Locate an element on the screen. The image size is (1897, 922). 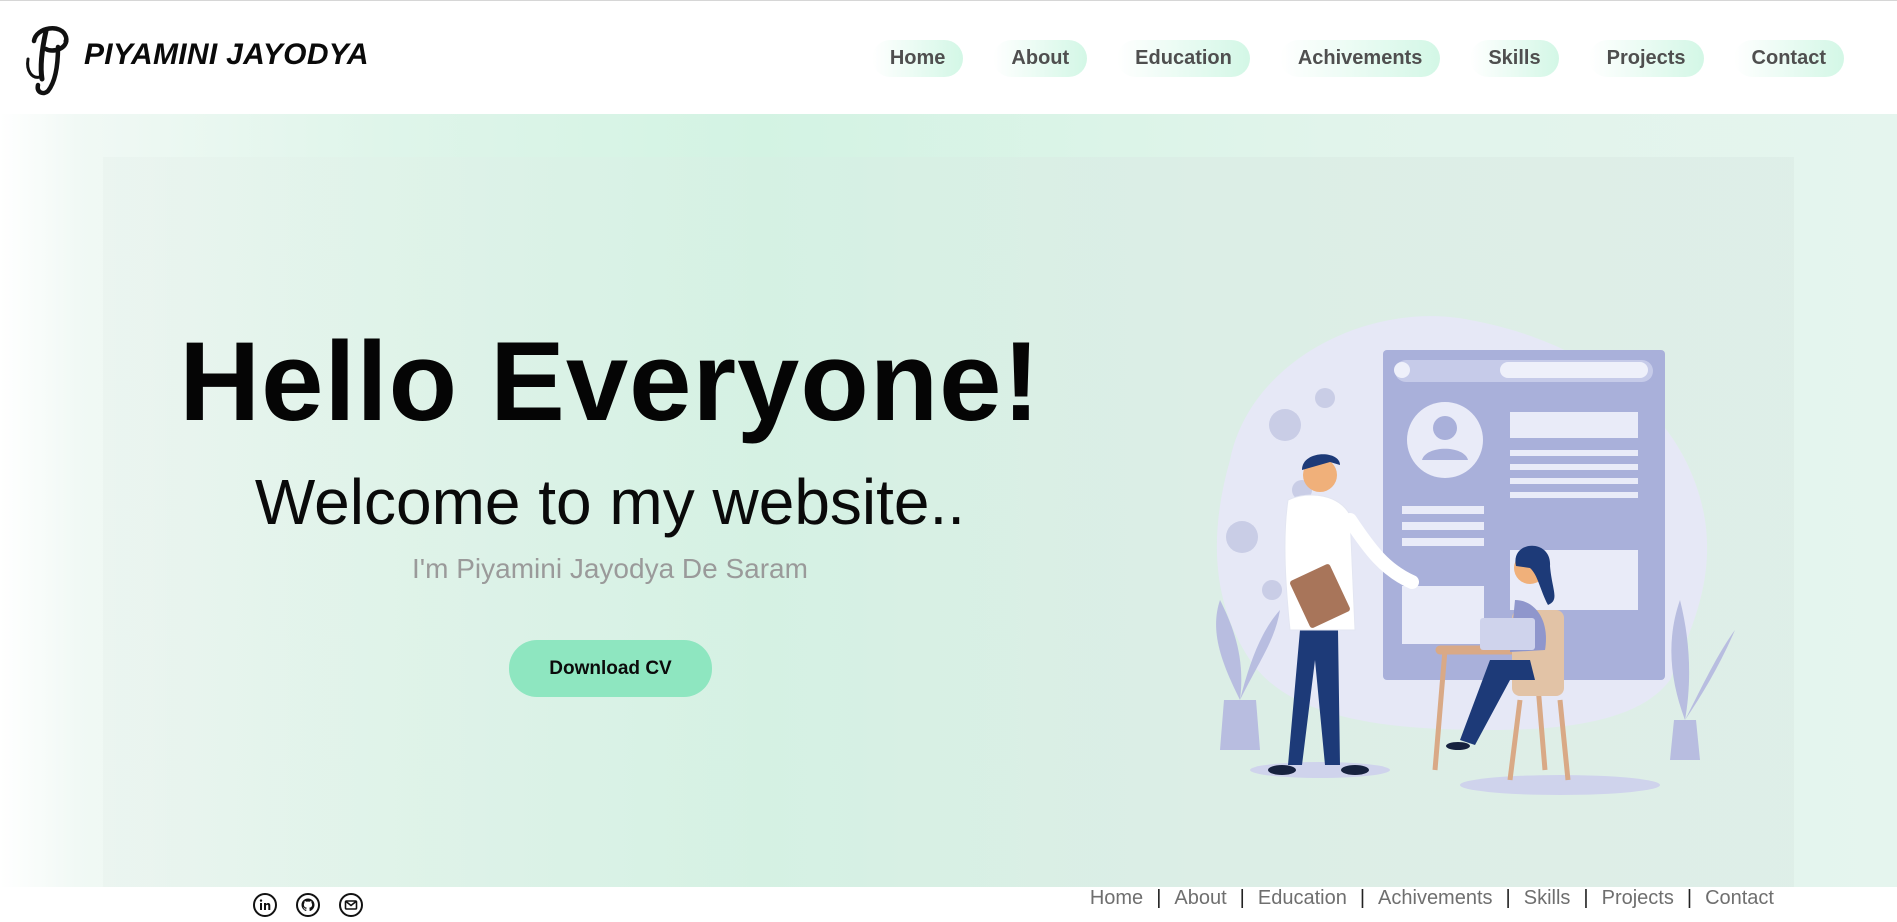
download-cv-button: Download CV is located at coordinates (610, 668).